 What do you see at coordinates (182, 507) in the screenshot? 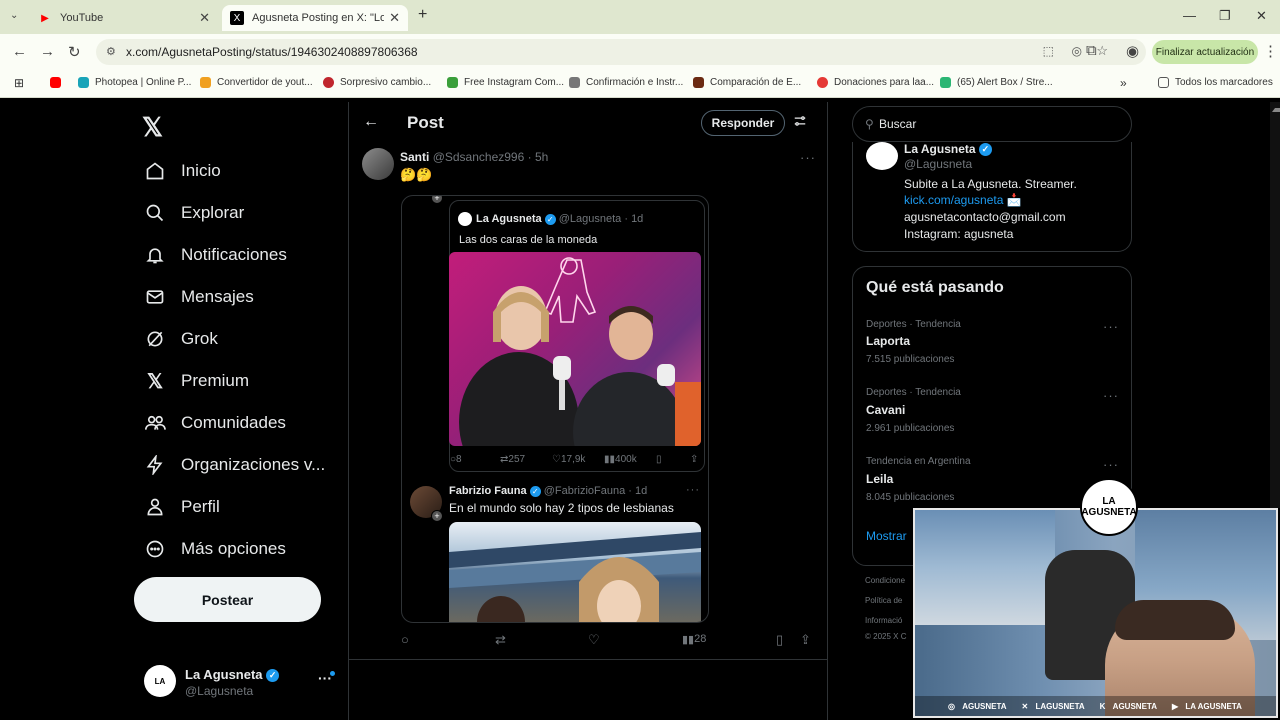
I see `nav-perfil: Perfil` at bounding box center [182, 507].